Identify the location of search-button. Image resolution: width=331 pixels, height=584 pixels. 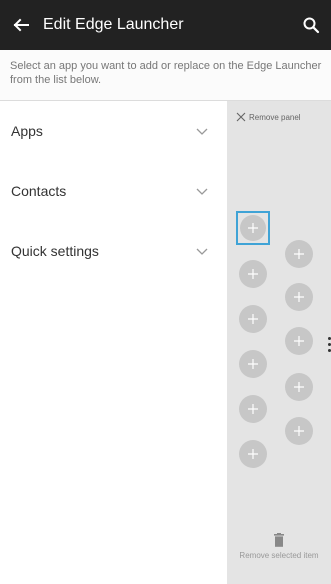
(311, 25).